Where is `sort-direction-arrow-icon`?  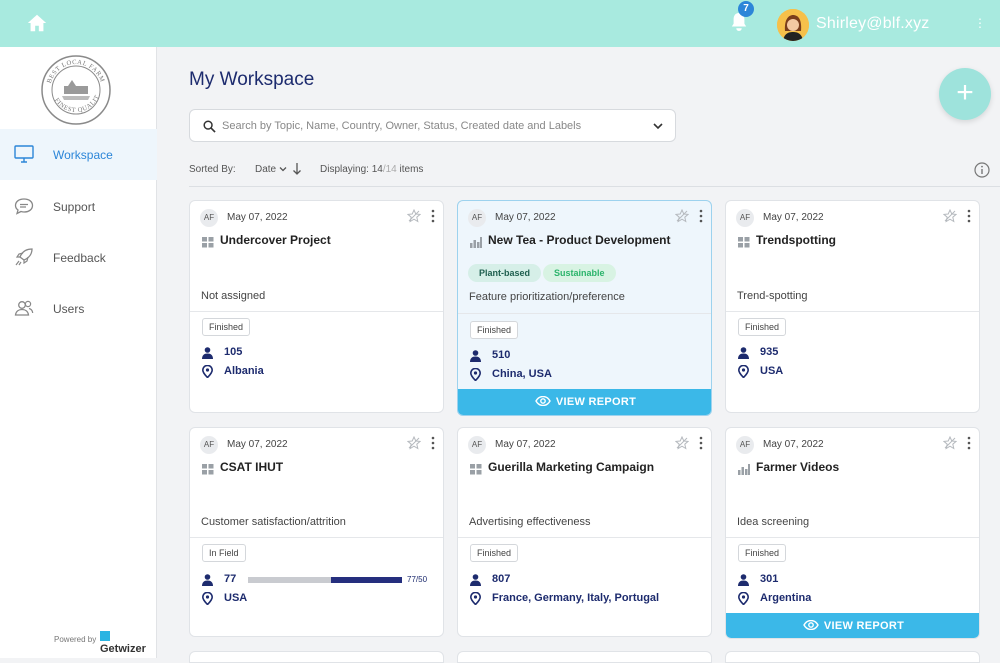 sort-direction-arrow-icon is located at coordinates (297, 169).